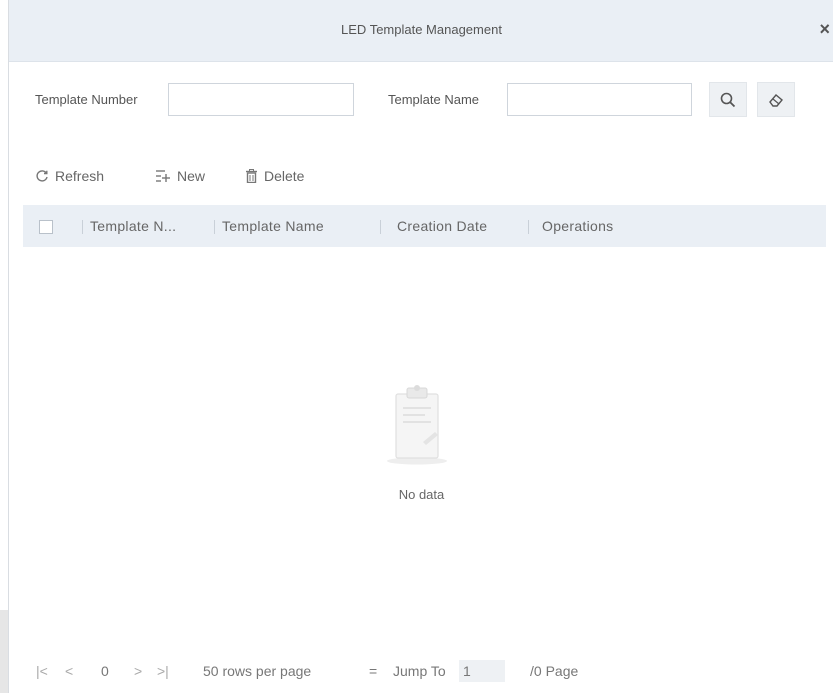 This screenshot has width=833, height=693. What do you see at coordinates (434, 99) in the screenshot?
I see `template-name-label: Template Name` at bounding box center [434, 99].